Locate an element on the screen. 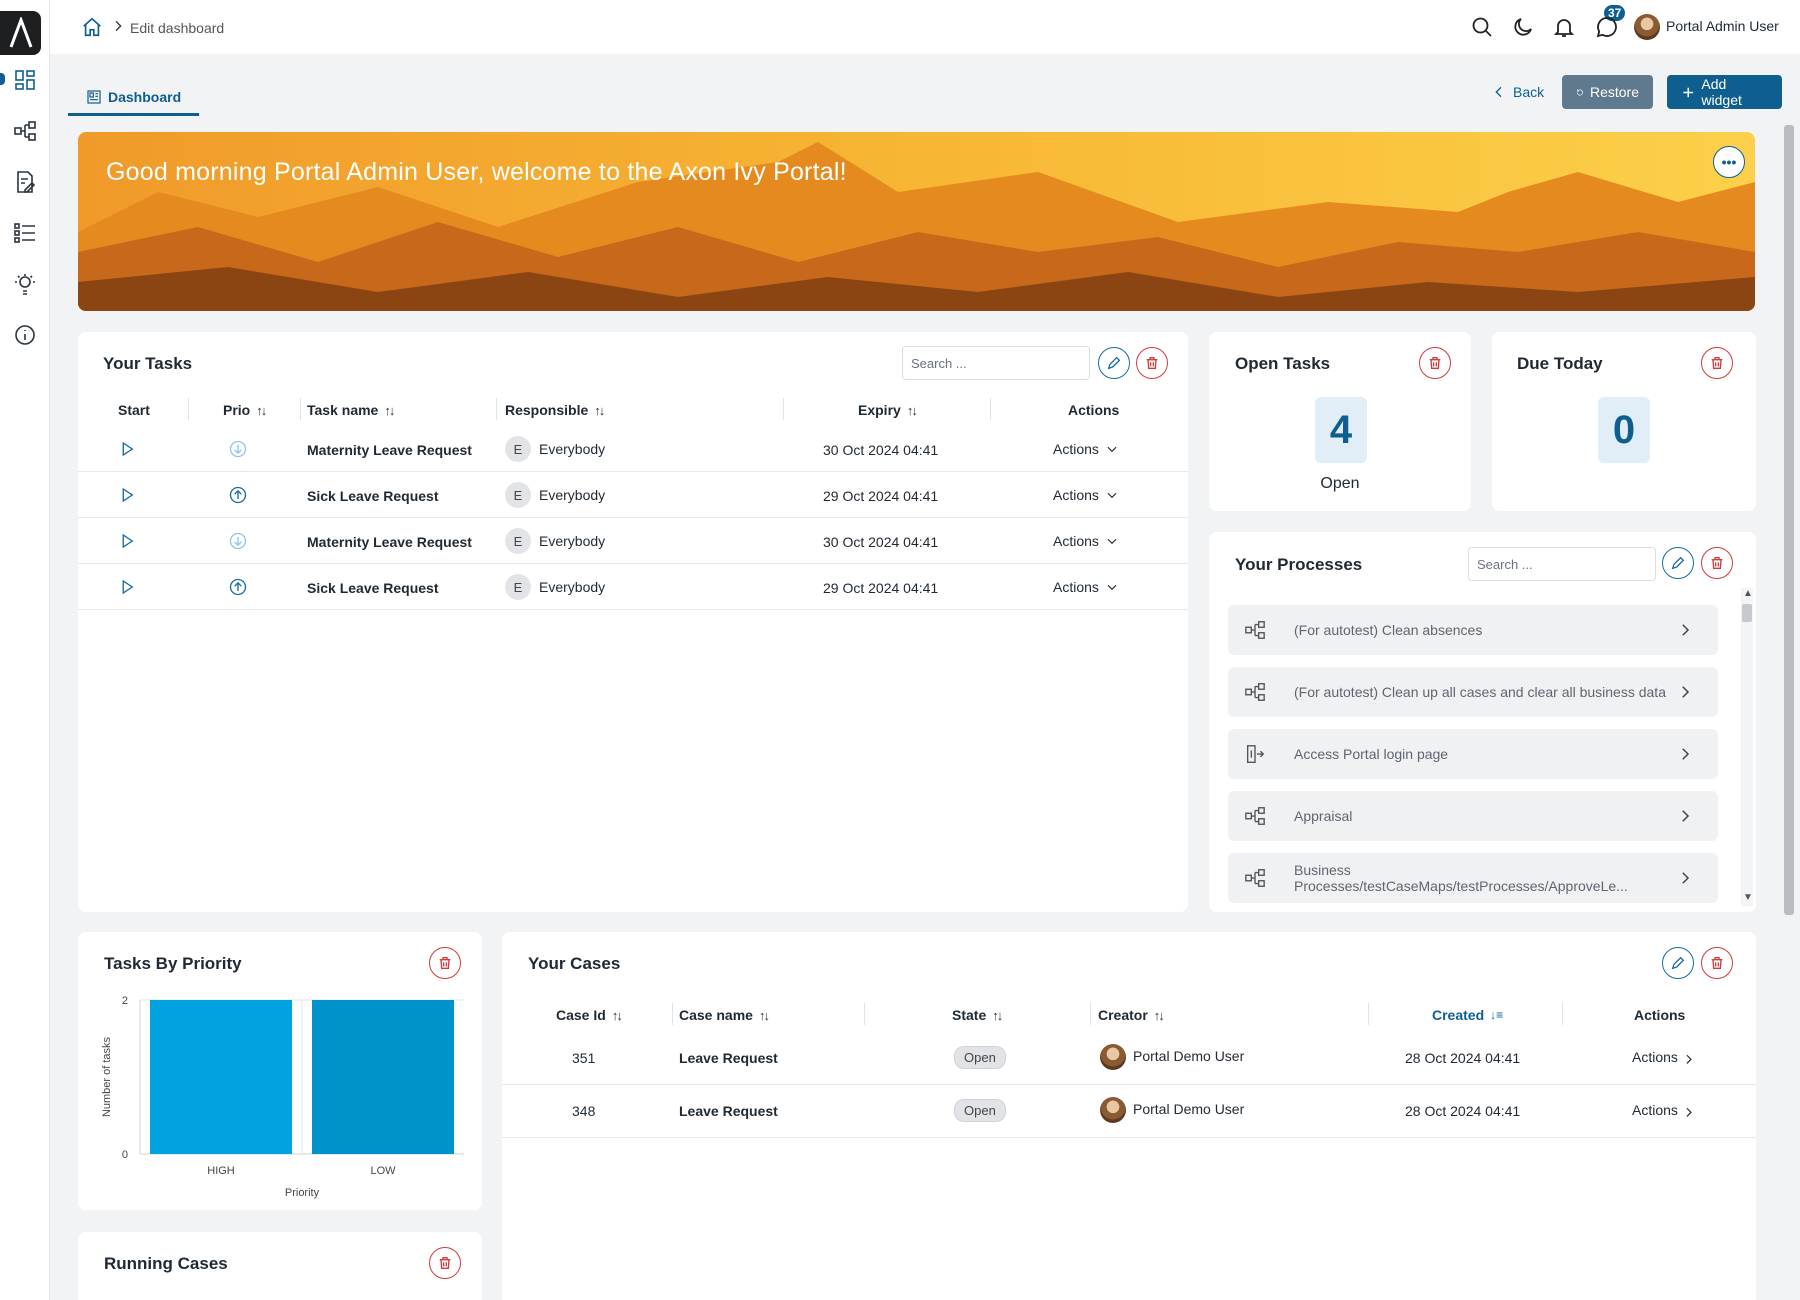 This screenshot has width=1800, height=1300. statistics-icon is located at coordinates (25, 284).